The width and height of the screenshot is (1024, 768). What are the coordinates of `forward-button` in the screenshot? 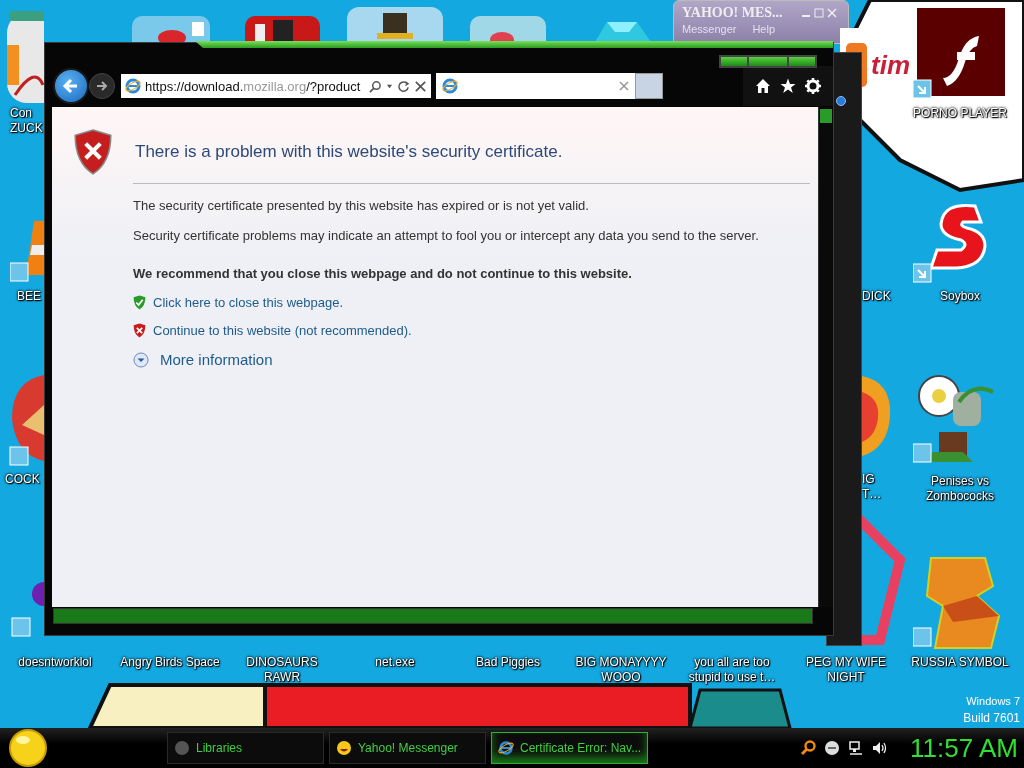 It's located at (102, 86).